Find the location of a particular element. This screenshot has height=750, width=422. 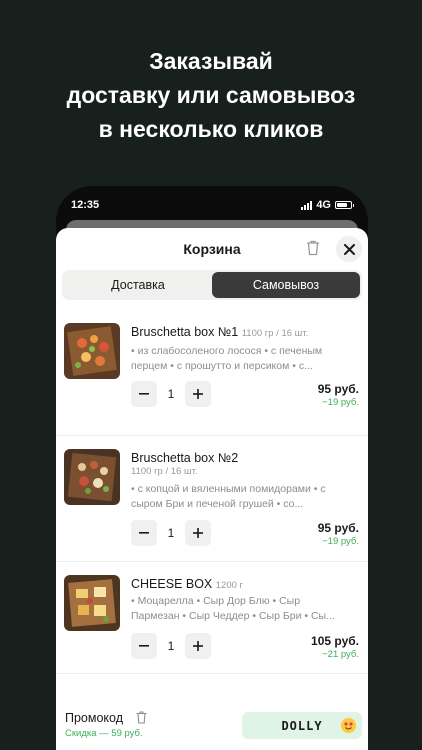

promo-code-value: DOLLY is located at coordinates (302, 725).